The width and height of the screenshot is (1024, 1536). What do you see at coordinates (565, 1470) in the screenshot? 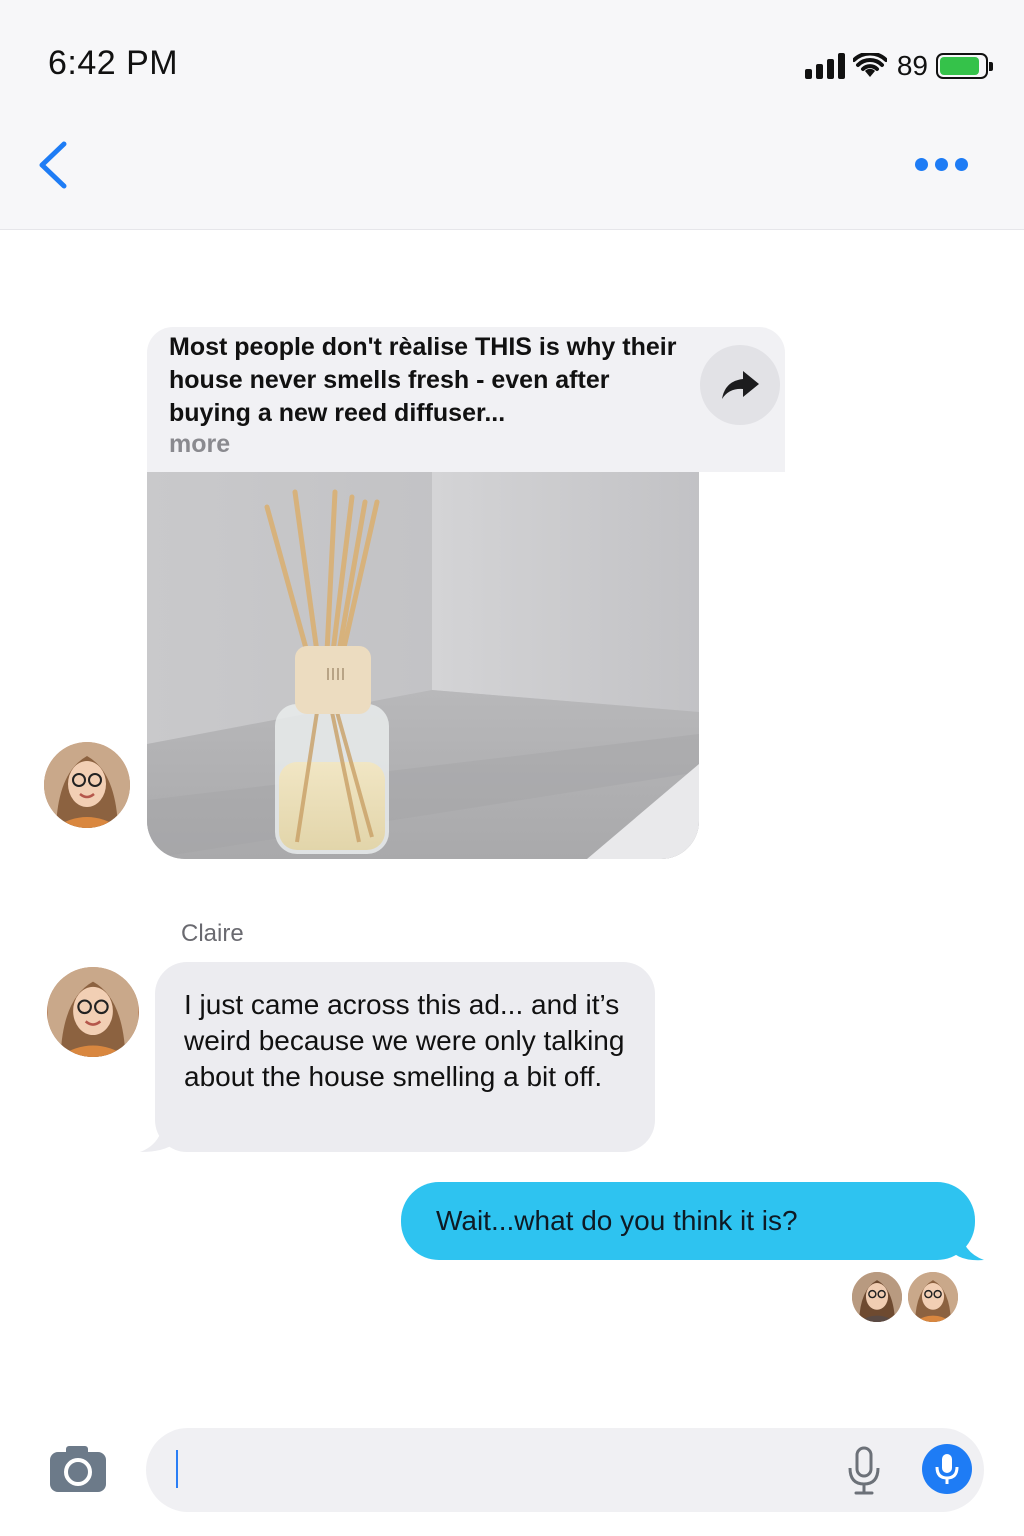
I see `message-input` at bounding box center [565, 1470].